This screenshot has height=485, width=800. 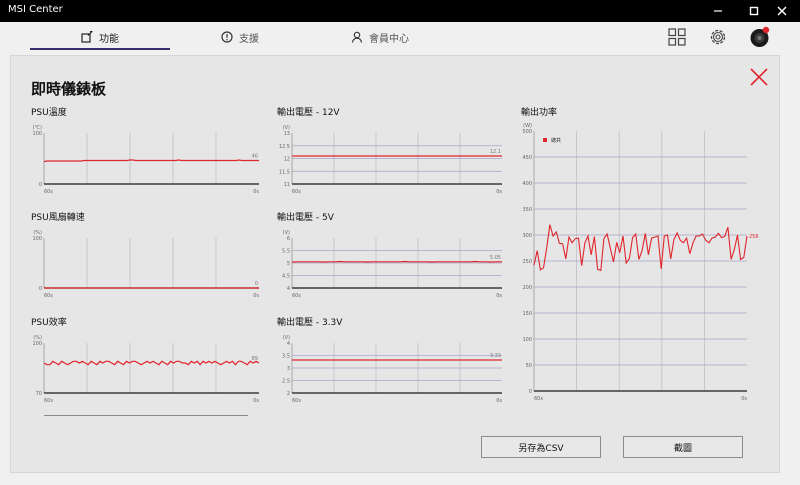 I want to click on minimize-button, so click(x=718, y=11).